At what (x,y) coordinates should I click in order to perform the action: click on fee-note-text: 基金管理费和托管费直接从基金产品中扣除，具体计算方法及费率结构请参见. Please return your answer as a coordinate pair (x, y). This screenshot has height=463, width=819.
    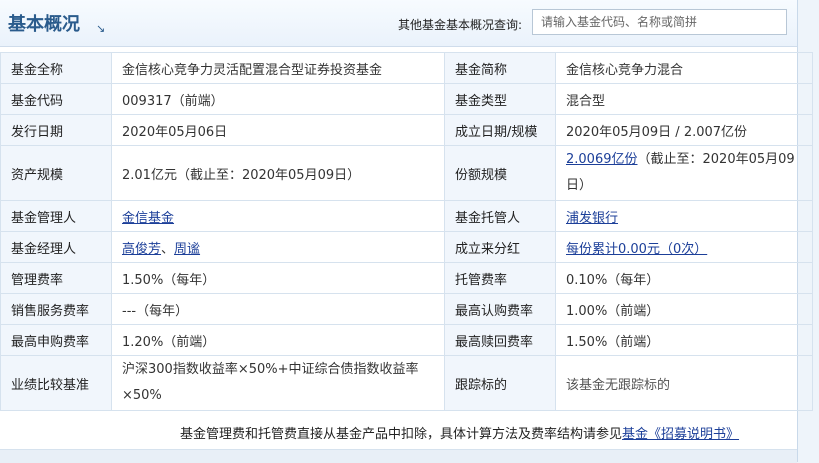
    Looking at the image, I should click on (401, 434).